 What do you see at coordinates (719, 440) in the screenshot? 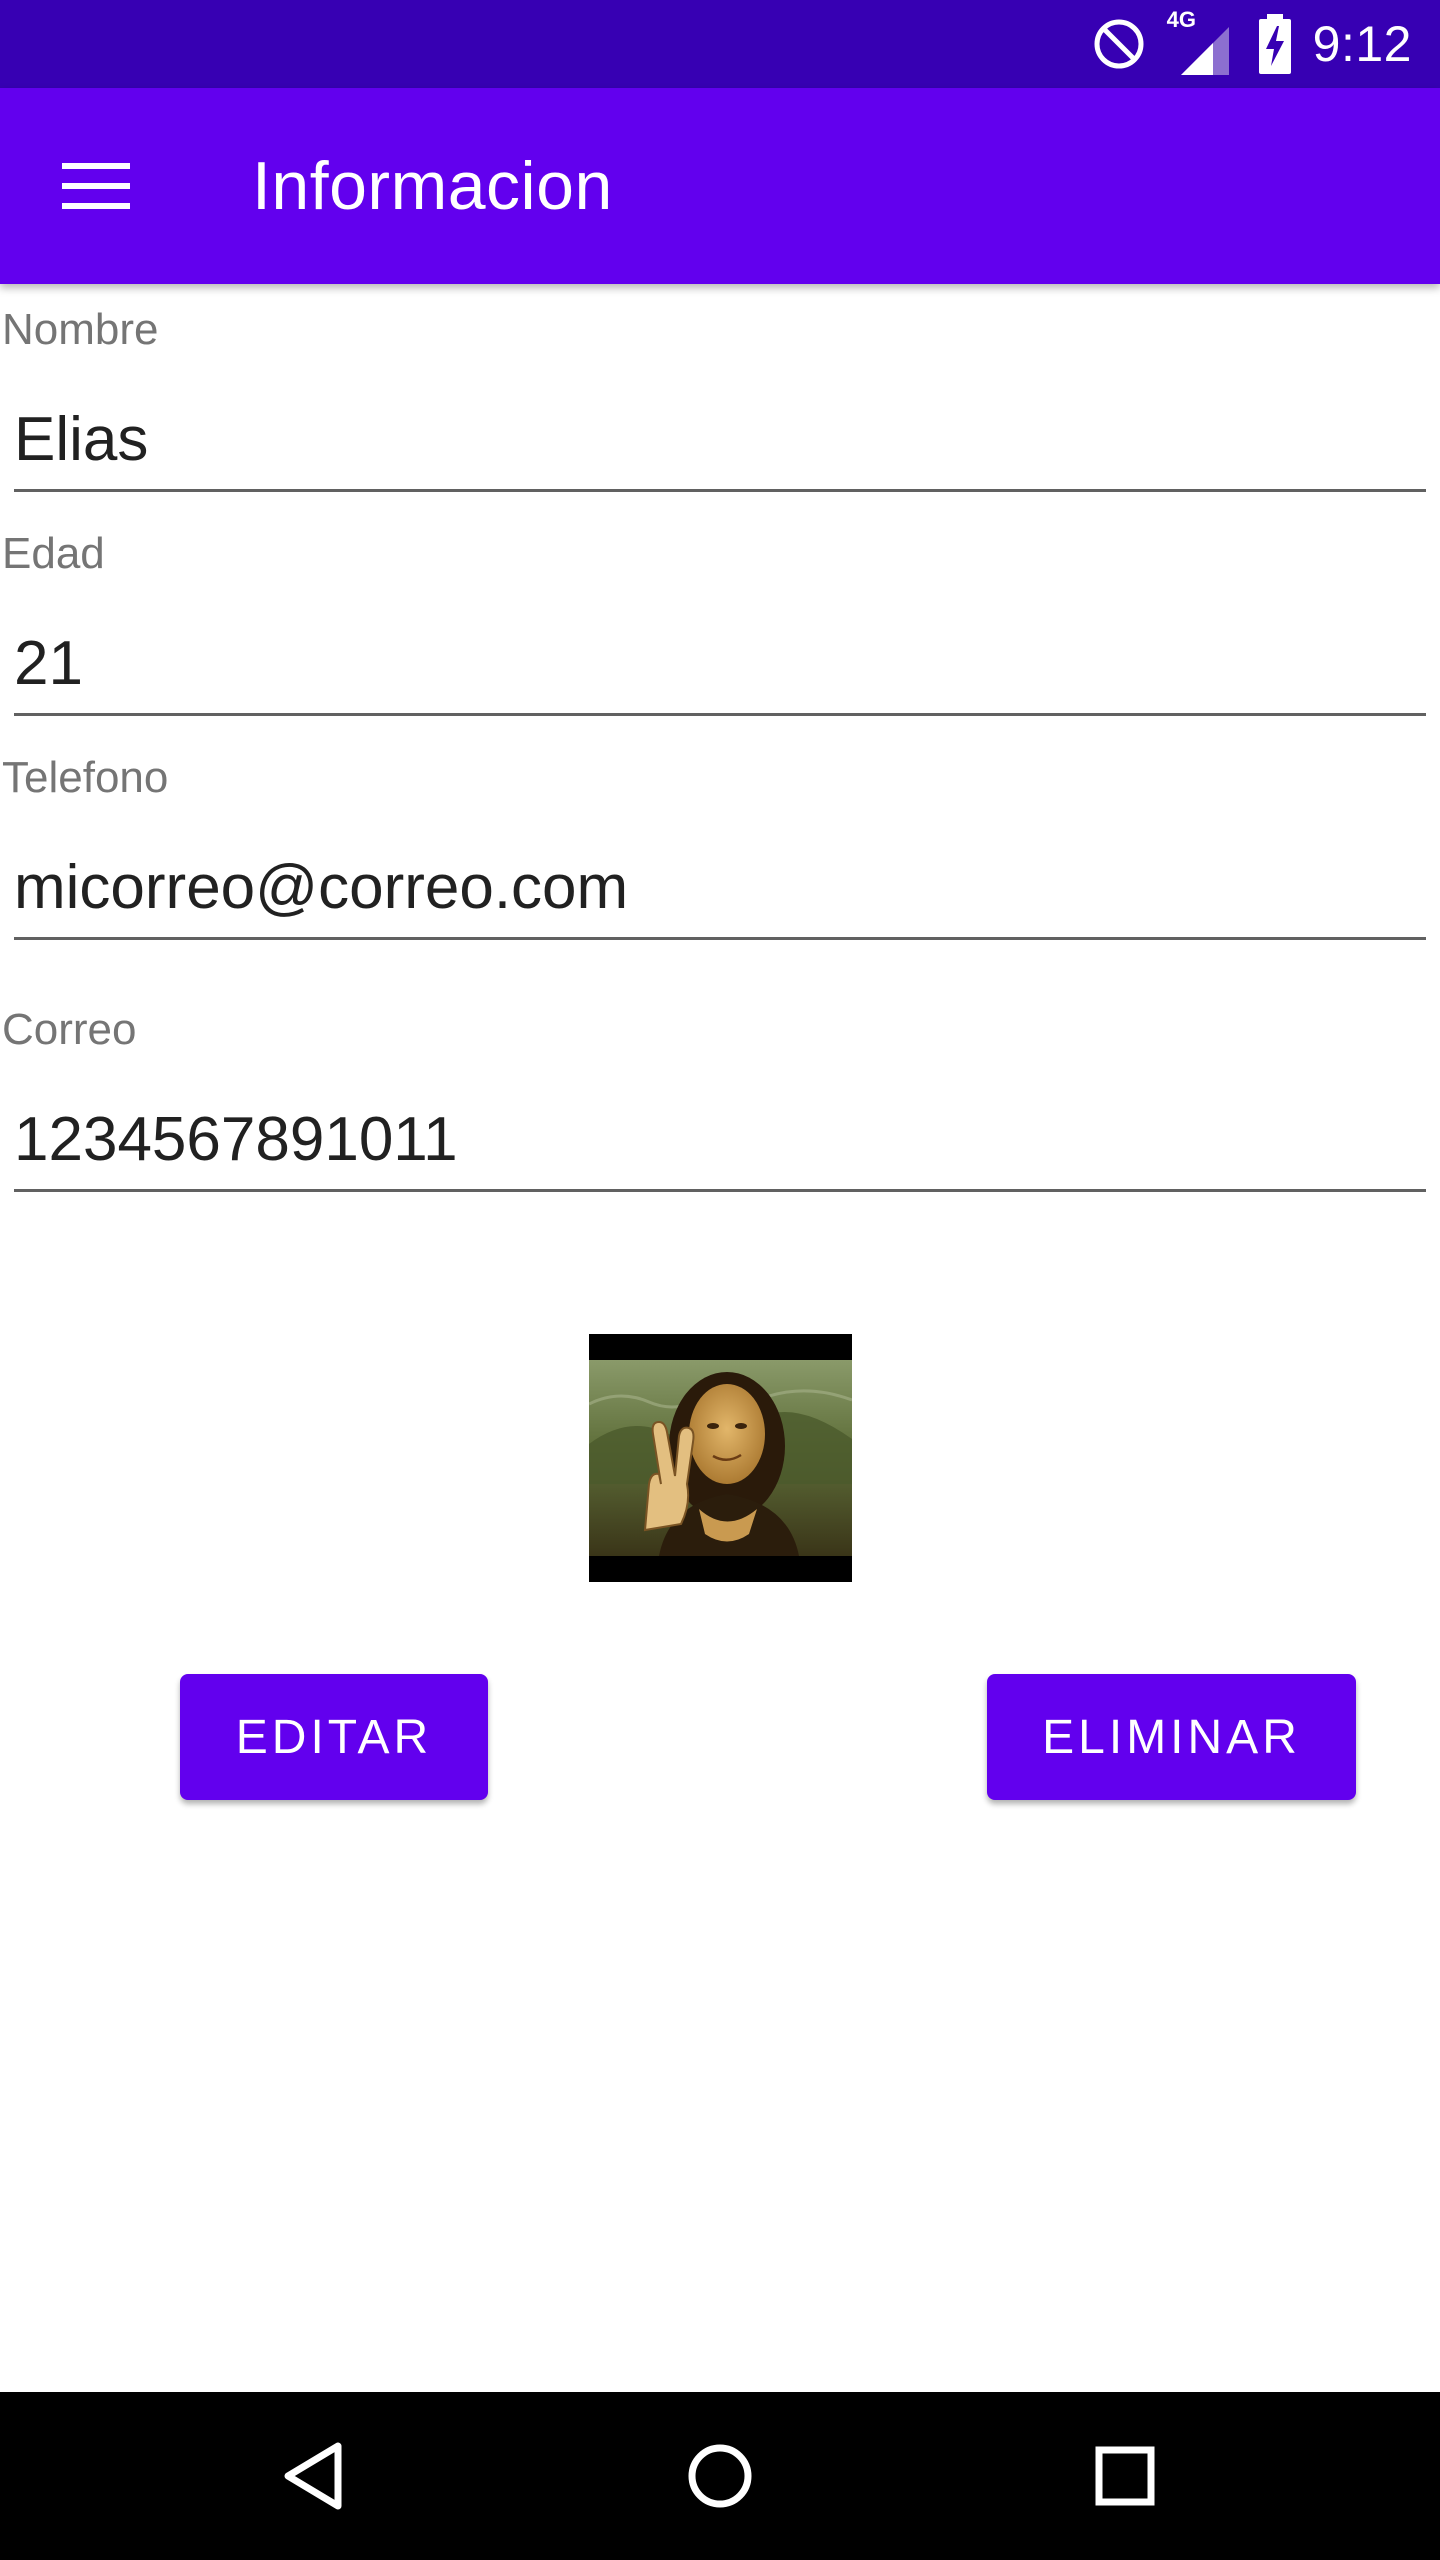
I see `nombre-field: Elias` at bounding box center [719, 440].